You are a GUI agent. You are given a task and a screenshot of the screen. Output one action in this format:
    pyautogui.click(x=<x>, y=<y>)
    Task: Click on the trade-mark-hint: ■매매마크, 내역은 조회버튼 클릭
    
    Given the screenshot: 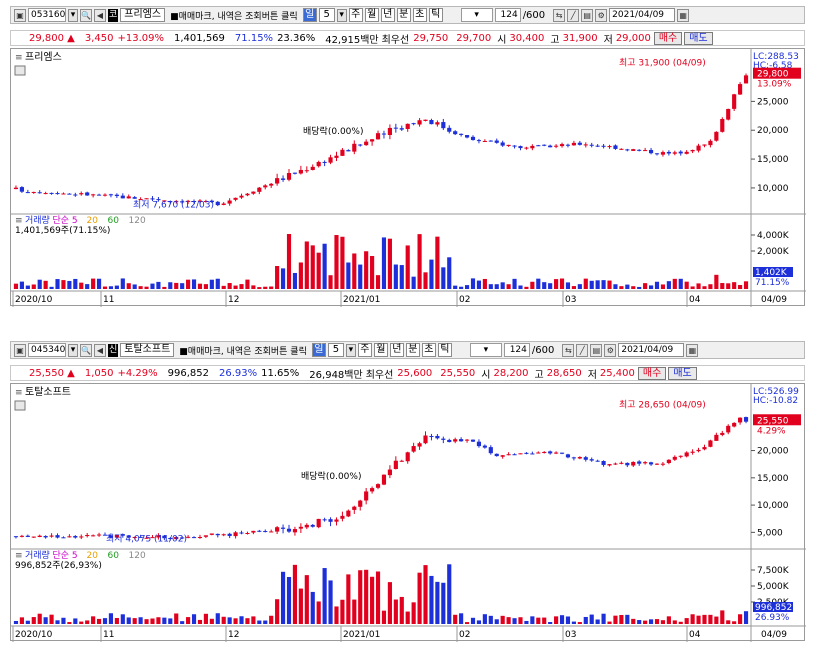 What is the action you would take?
    pyautogui.click(x=243, y=351)
    